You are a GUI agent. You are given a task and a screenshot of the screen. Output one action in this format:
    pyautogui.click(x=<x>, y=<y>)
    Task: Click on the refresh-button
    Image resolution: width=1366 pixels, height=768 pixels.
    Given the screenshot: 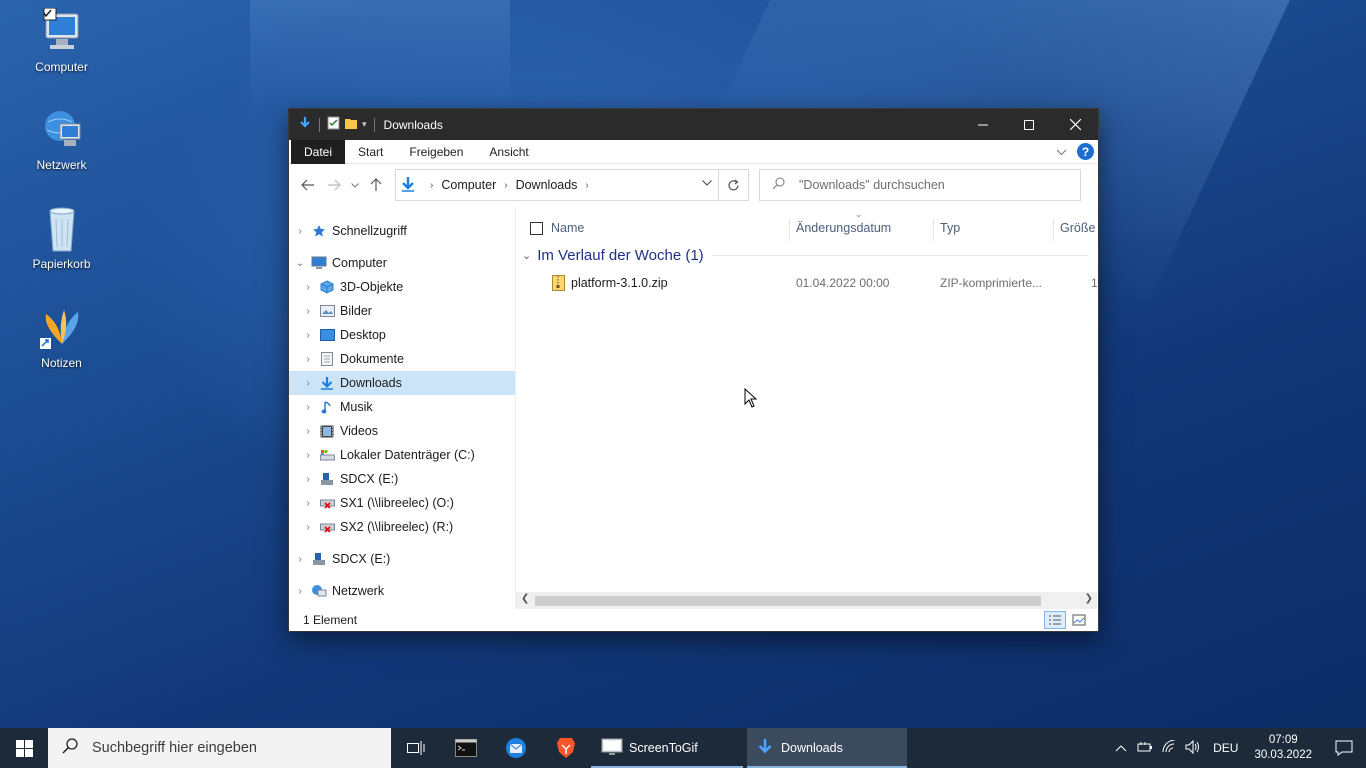 What is the action you would take?
    pyautogui.click(x=733, y=185)
    